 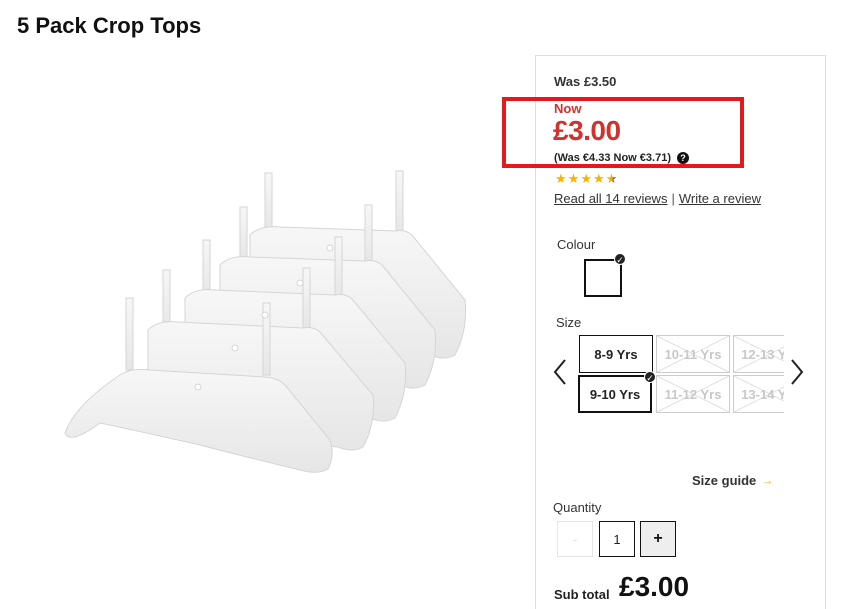 I want to click on quantity-input: 1, so click(x=617, y=539).